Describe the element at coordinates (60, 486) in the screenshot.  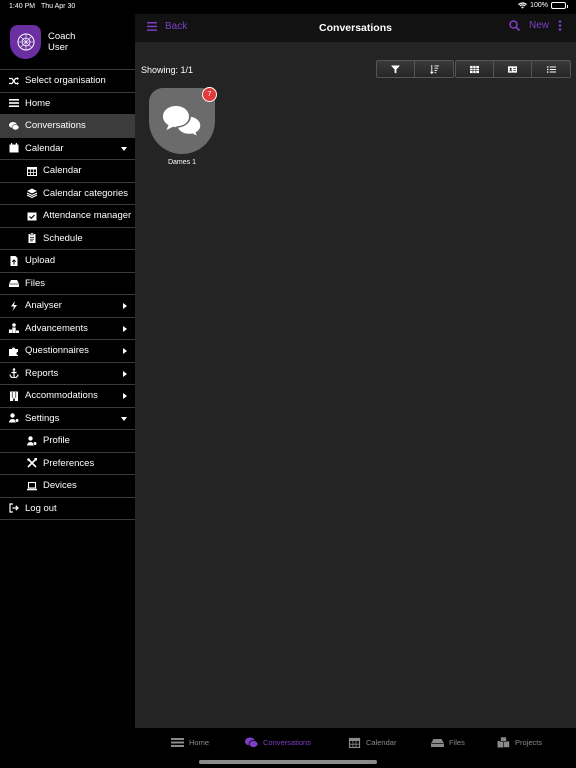
I see `sidebar-item-label: Devices` at that location.